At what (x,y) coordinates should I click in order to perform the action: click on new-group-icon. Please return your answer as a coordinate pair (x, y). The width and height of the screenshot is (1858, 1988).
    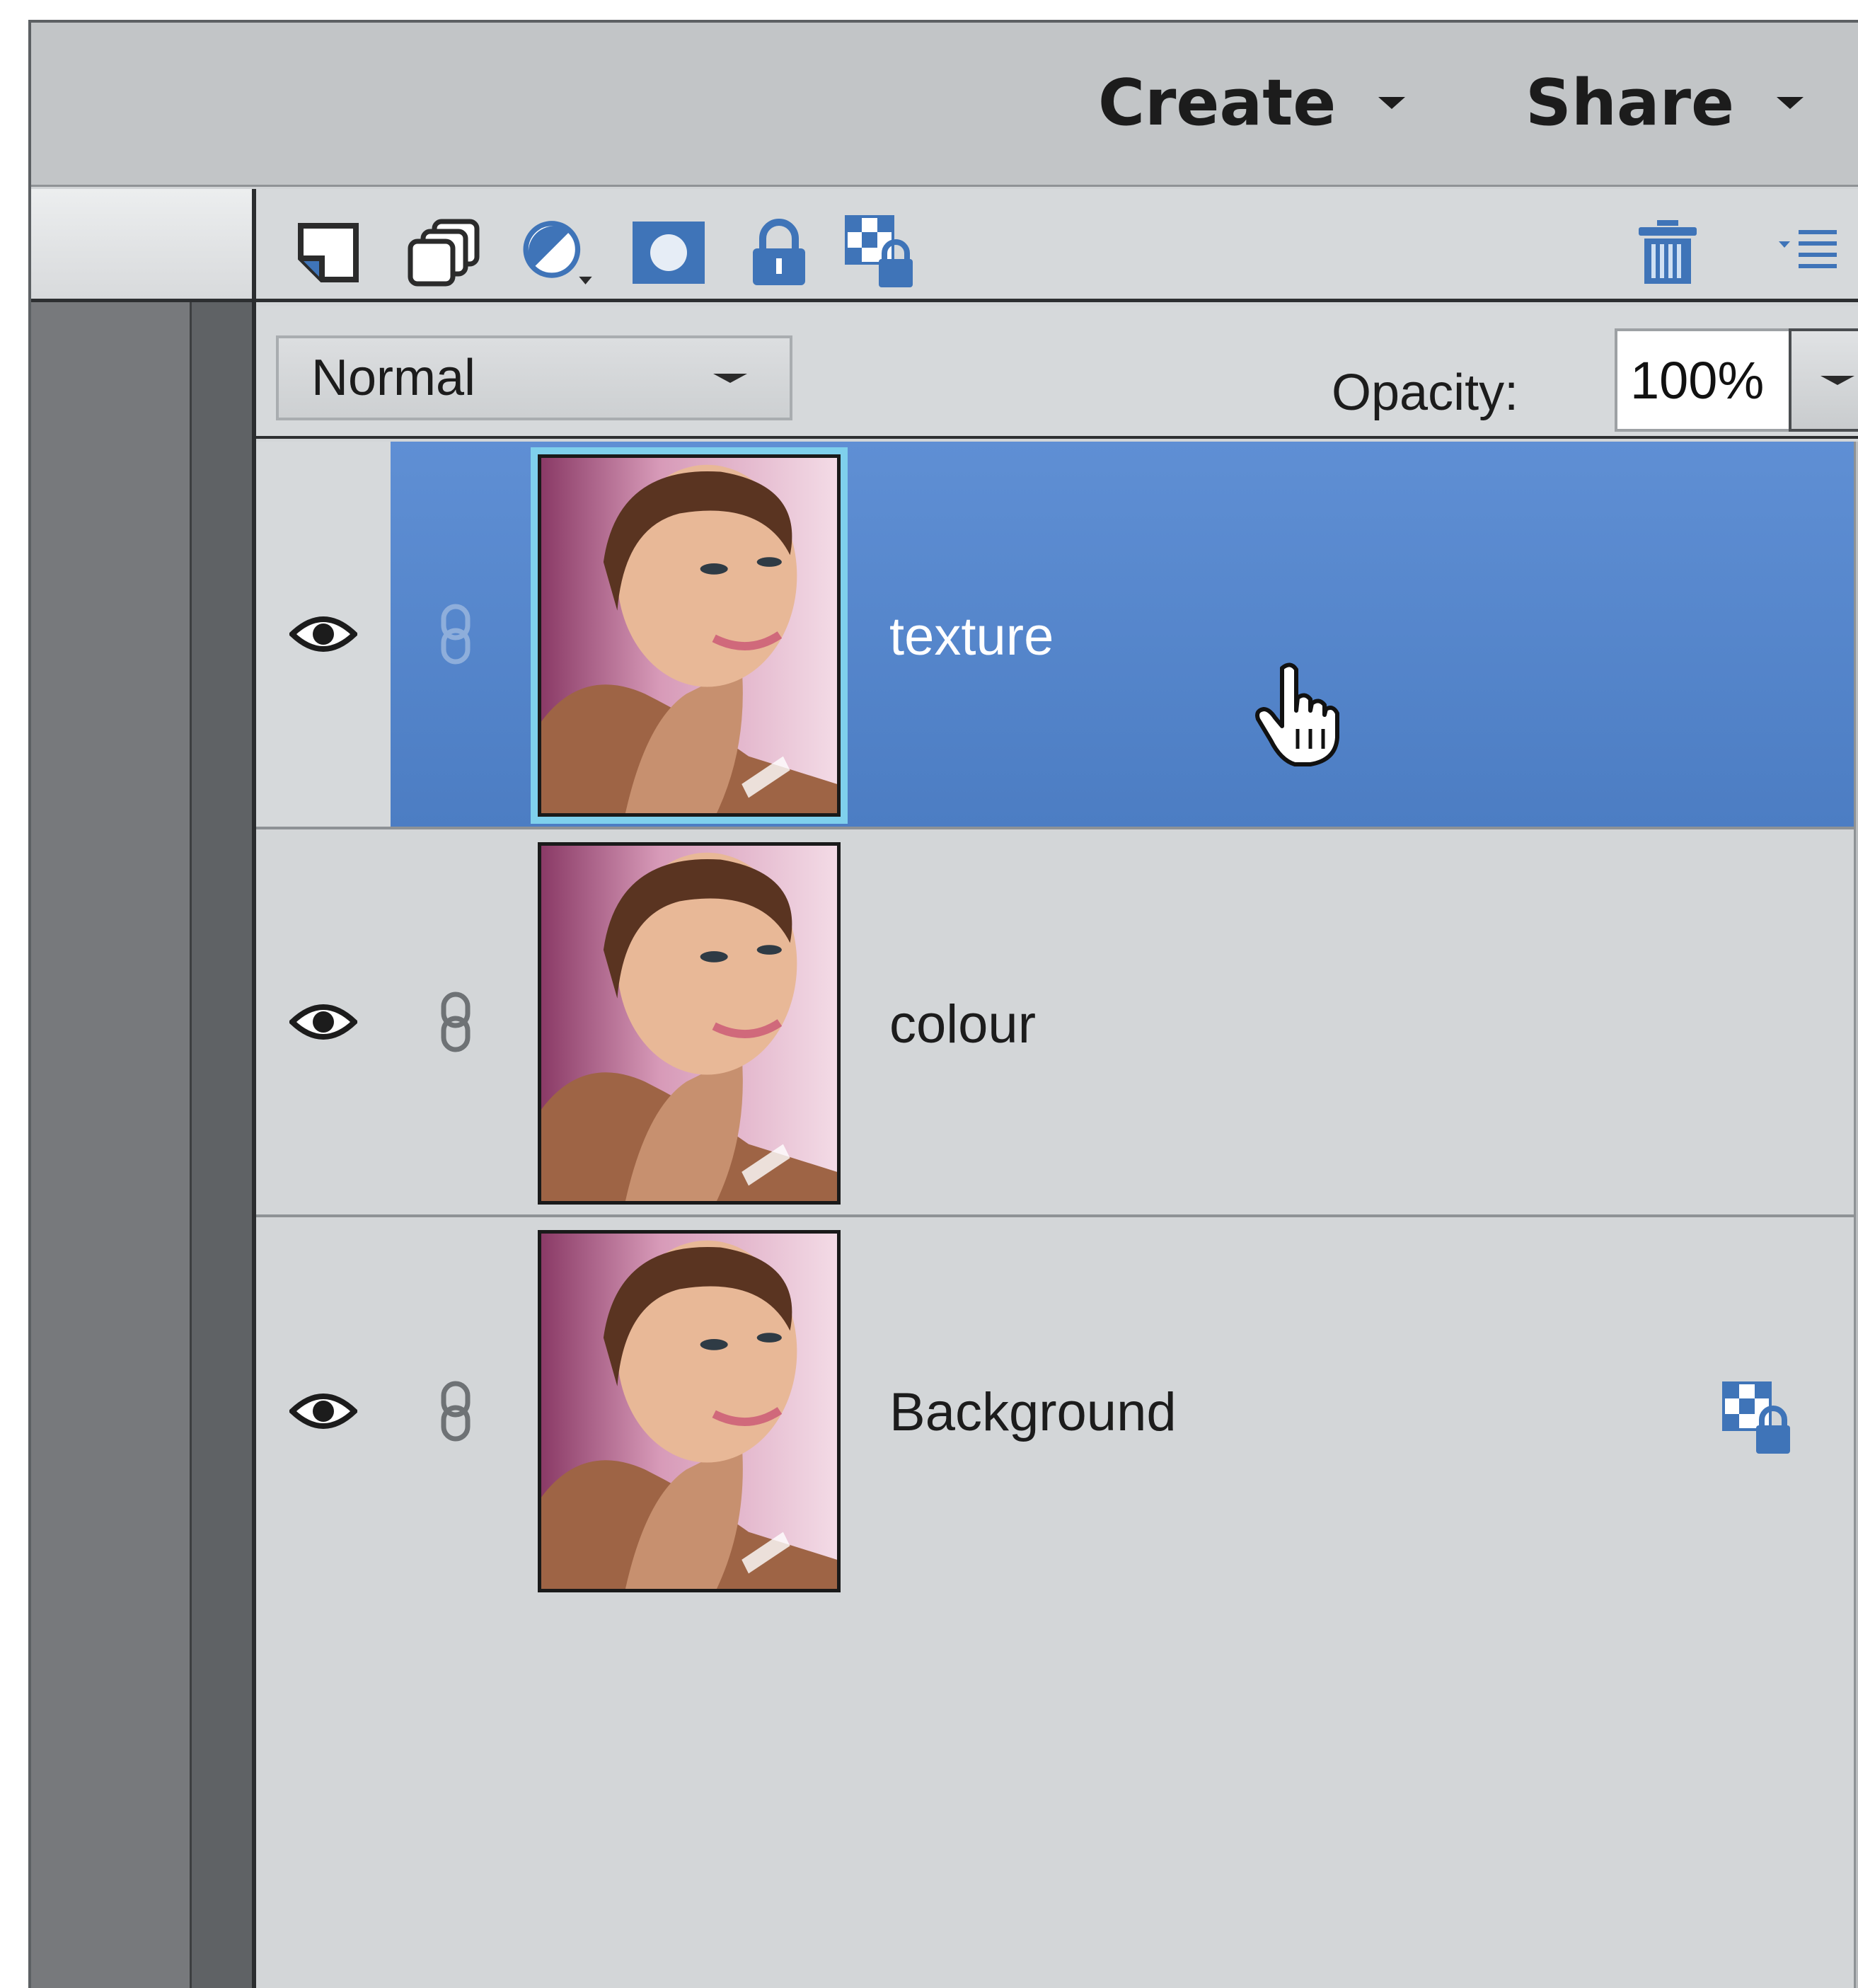
    Looking at the image, I should click on (444, 253).